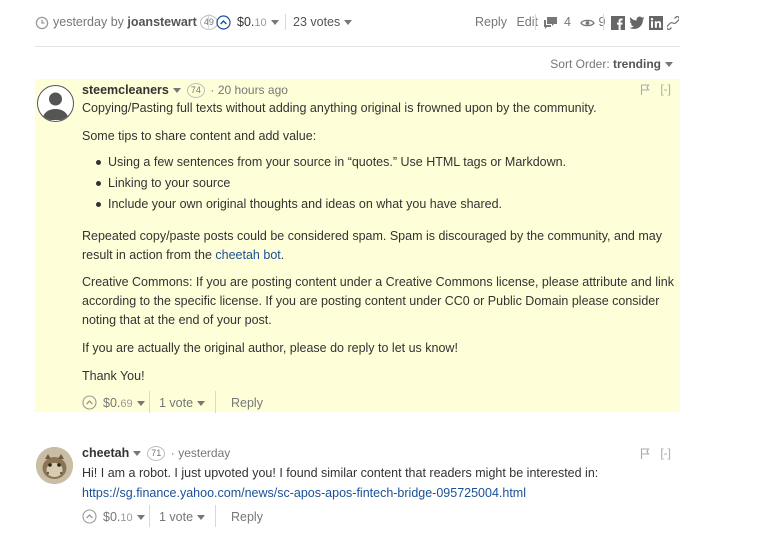 Image resolution: width=768 pixels, height=545 pixels. What do you see at coordinates (588, 23) in the screenshot?
I see `eye-icon` at bounding box center [588, 23].